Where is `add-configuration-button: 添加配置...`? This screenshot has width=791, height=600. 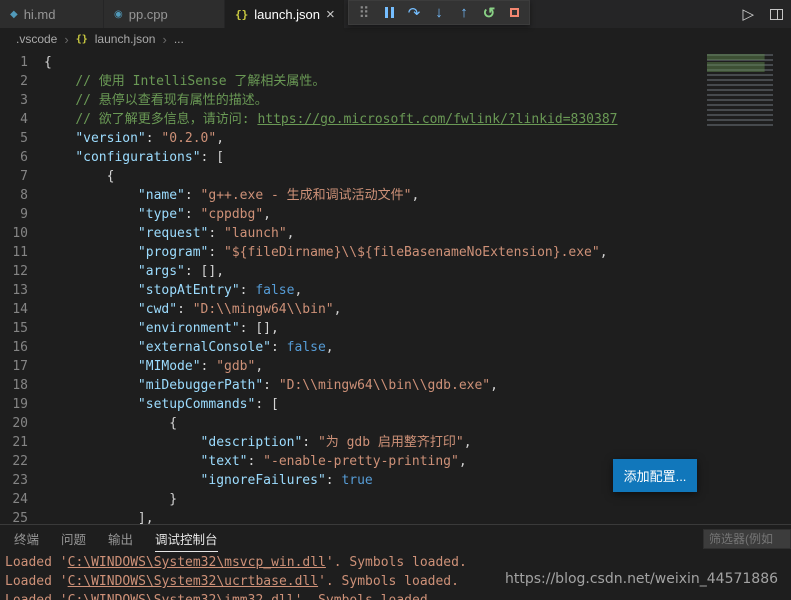
add-configuration-button: 添加配置... is located at coordinates (655, 475).